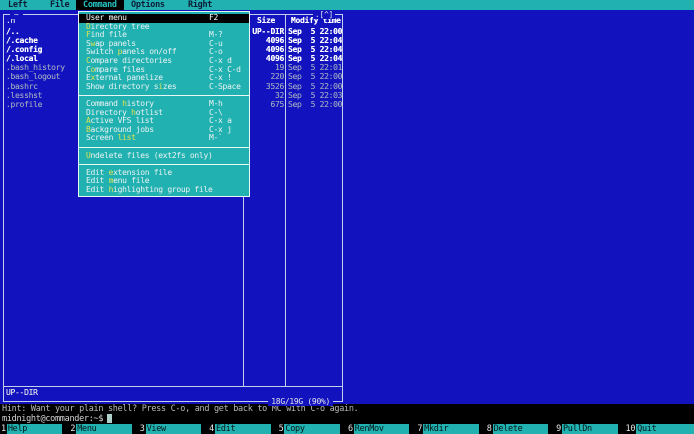 The height and width of the screenshot is (434, 694). I want to click on fkey-6-renmov: 6 RenMov, so click(381, 429).